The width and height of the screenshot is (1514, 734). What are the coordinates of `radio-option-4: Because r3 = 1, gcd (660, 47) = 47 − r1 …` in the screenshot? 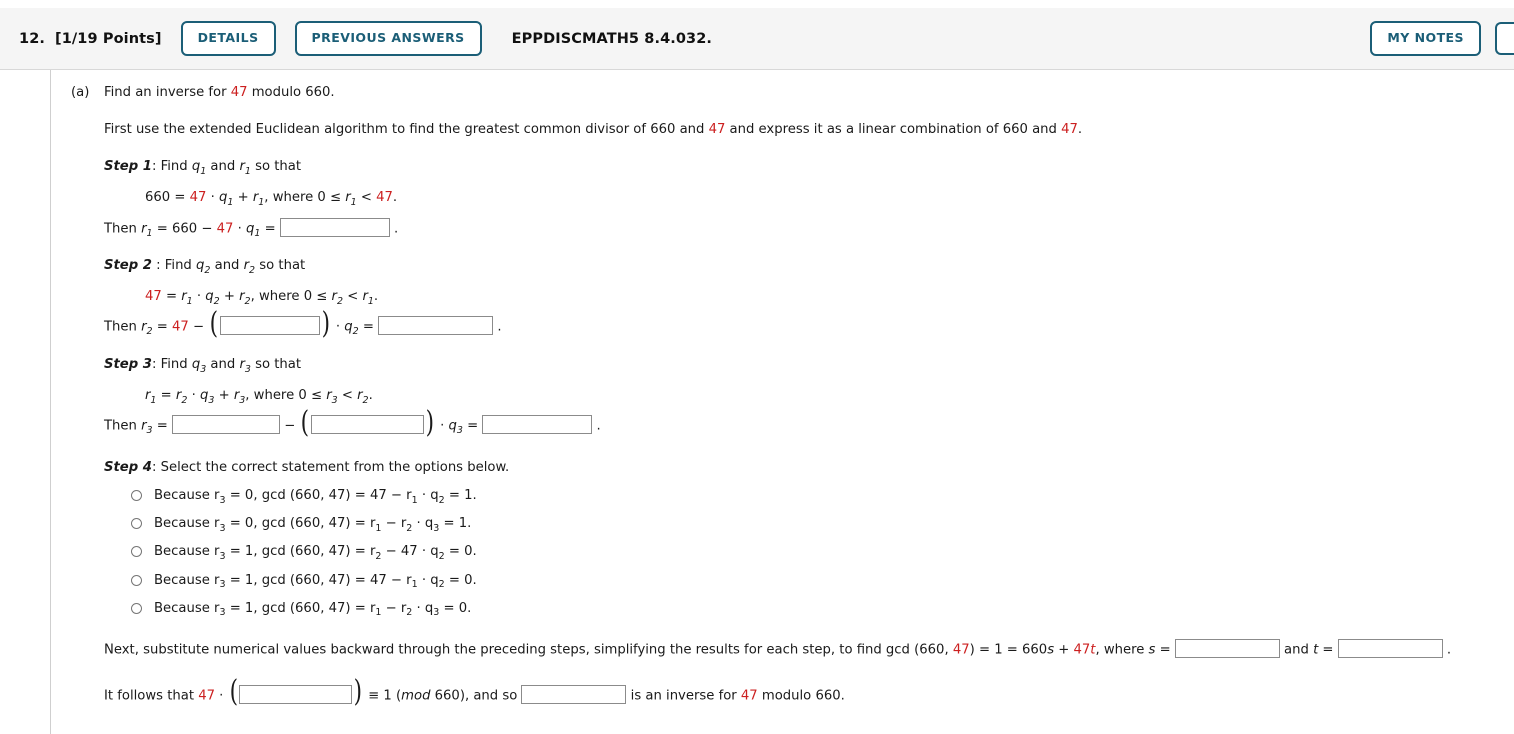 It's located at (811, 580).